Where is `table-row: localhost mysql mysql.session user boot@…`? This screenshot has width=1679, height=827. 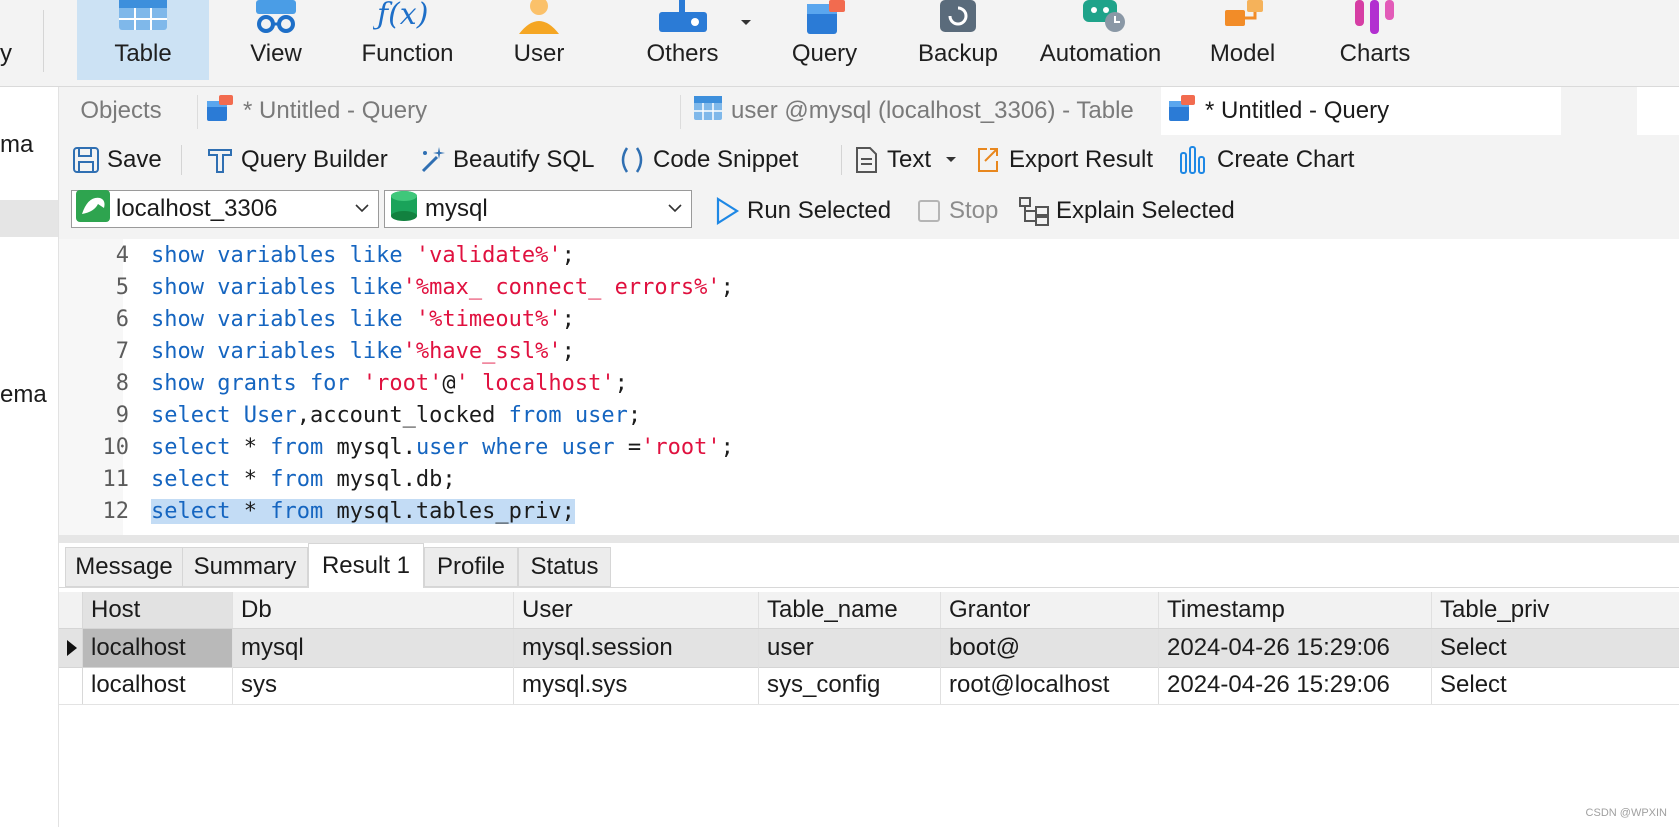 table-row: localhost mysql mysql.session user boot@… is located at coordinates (869, 648).